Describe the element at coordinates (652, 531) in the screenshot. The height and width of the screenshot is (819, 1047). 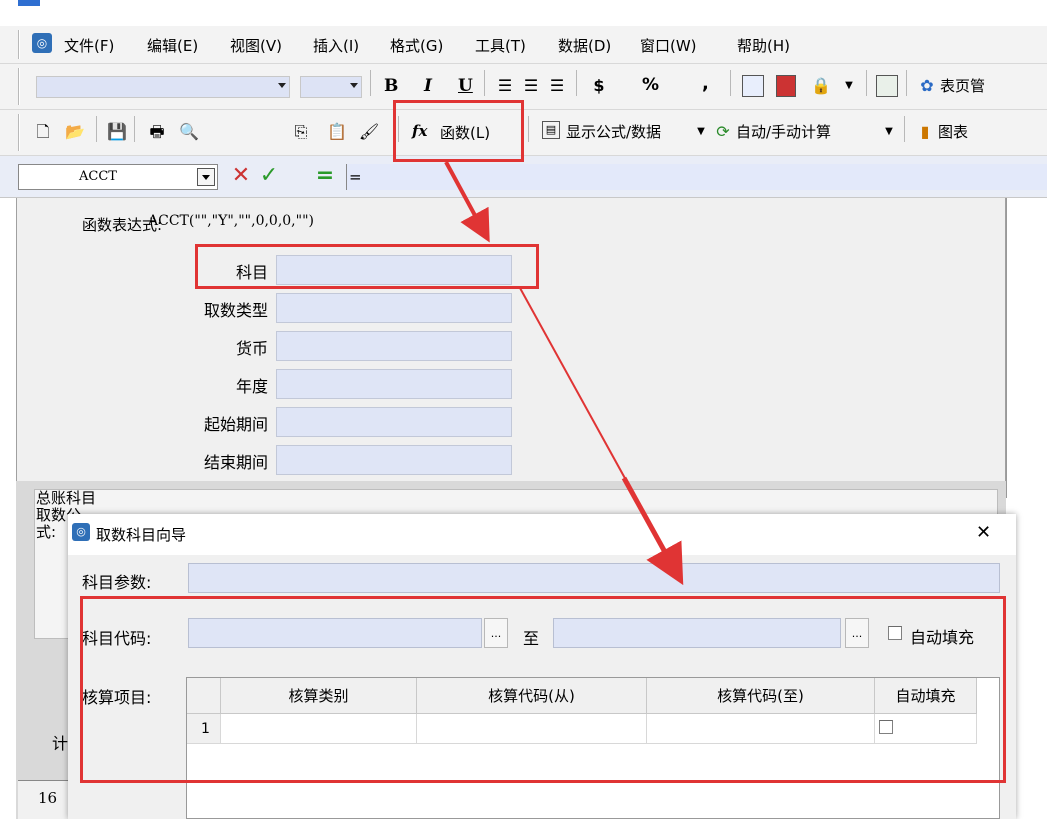
I see `arrow-to-dialog` at that location.